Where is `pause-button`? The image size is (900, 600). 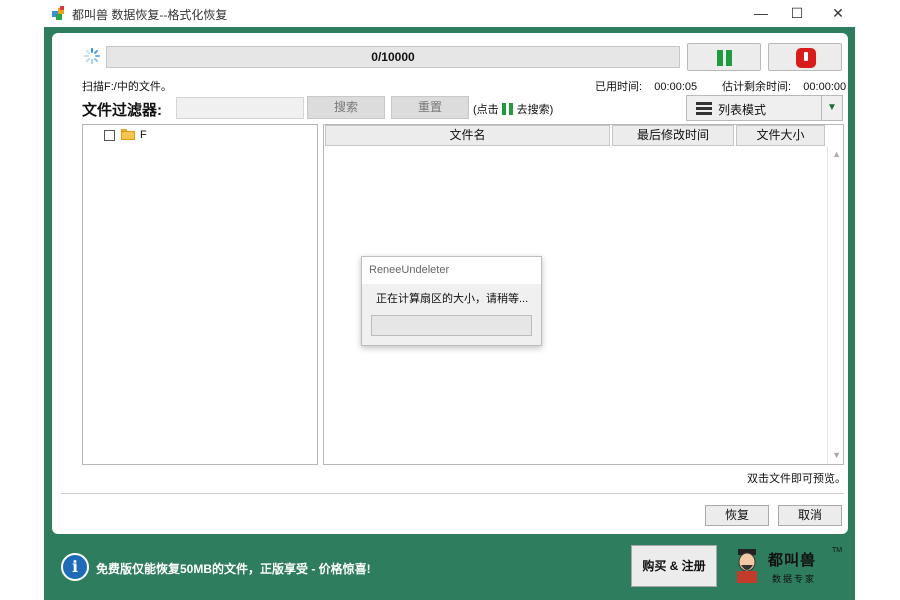
pause-button is located at coordinates (724, 57).